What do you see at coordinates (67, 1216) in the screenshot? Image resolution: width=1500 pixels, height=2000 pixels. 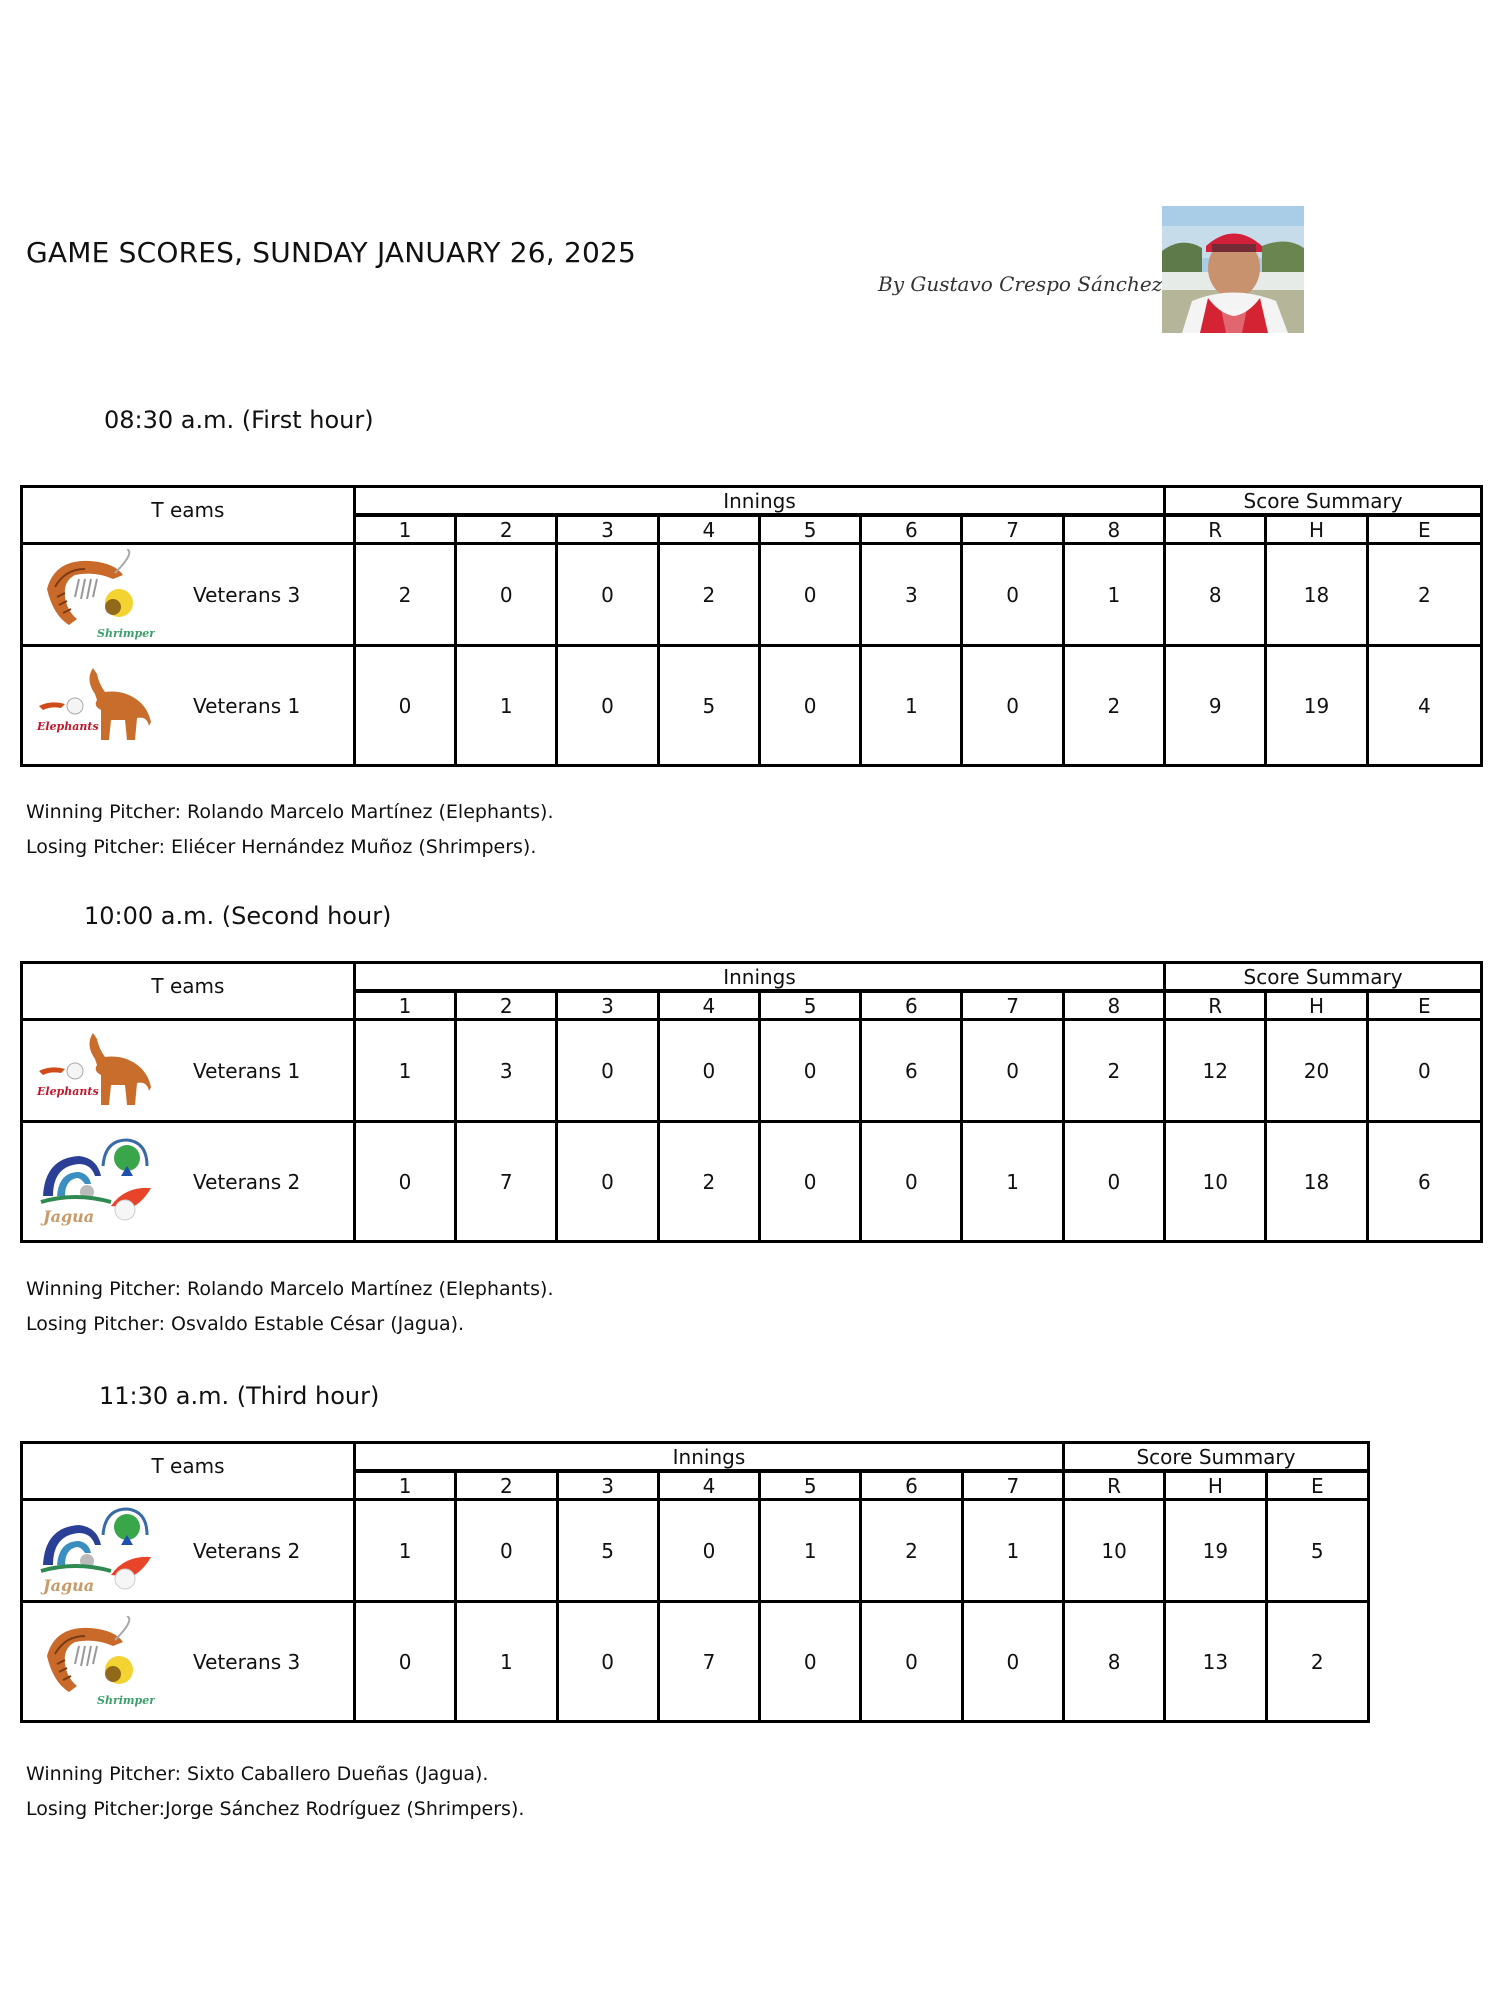 I see `logo-text: Jagua` at bounding box center [67, 1216].